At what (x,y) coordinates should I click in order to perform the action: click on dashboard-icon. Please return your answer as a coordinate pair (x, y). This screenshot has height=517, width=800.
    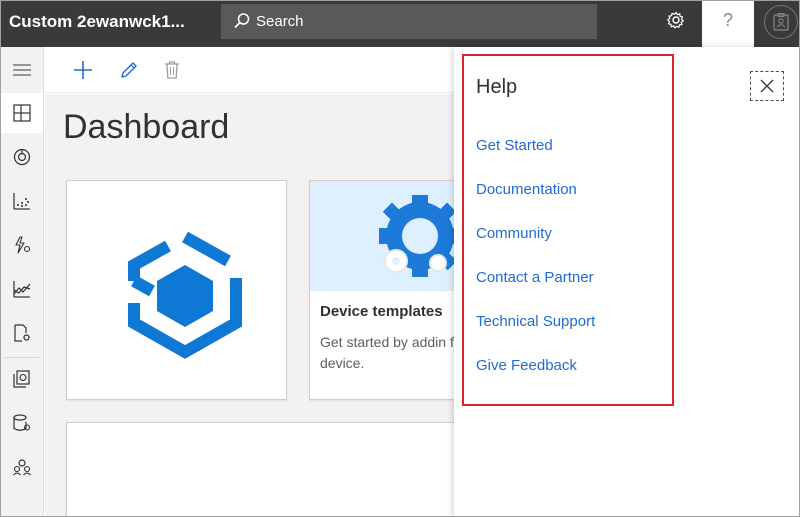
    Looking at the image, I should click on (22, 113).